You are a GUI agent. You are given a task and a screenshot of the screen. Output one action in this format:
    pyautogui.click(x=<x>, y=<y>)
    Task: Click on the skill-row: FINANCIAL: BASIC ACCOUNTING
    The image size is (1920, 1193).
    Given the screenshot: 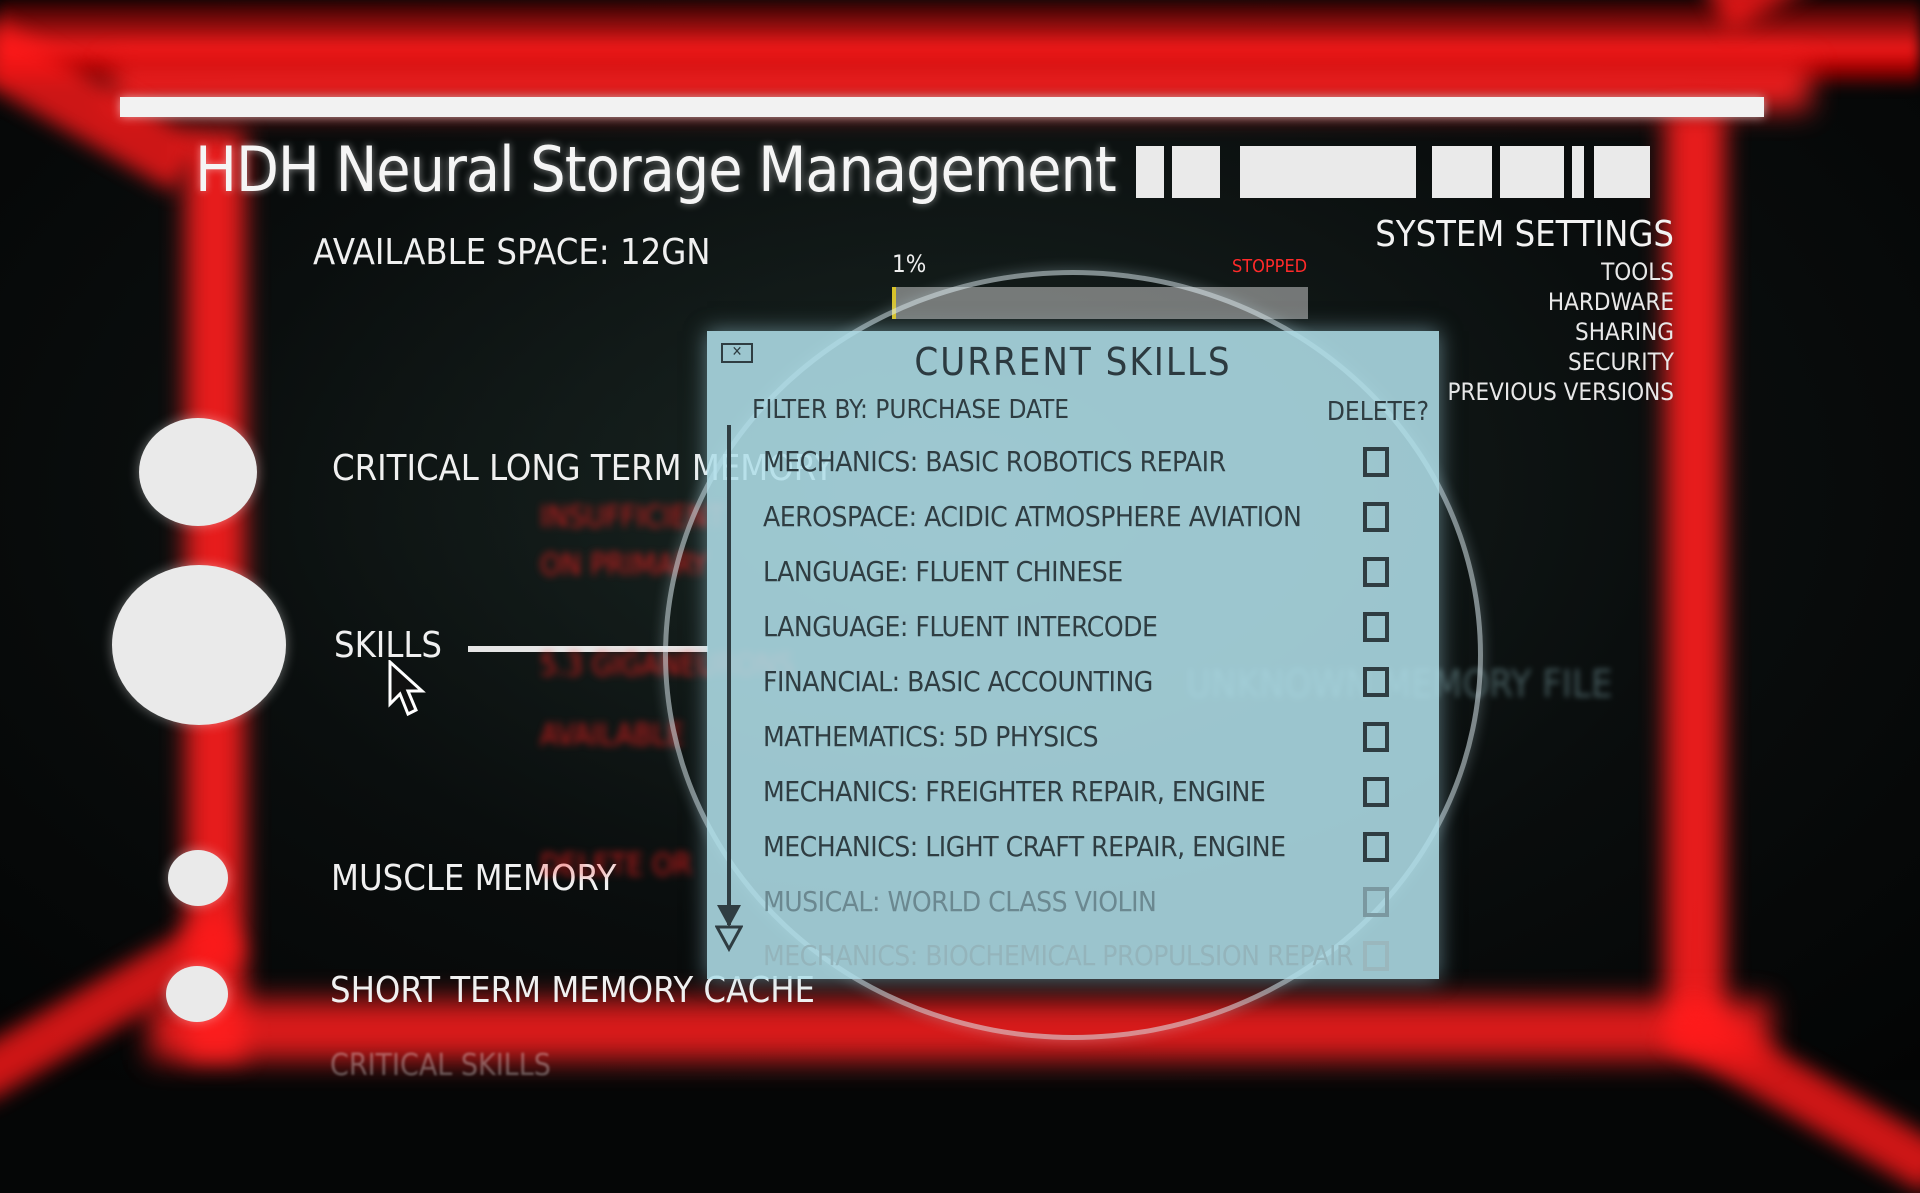 What is the action you would take?
    pyautogui.click(x=1083, y=682)
    